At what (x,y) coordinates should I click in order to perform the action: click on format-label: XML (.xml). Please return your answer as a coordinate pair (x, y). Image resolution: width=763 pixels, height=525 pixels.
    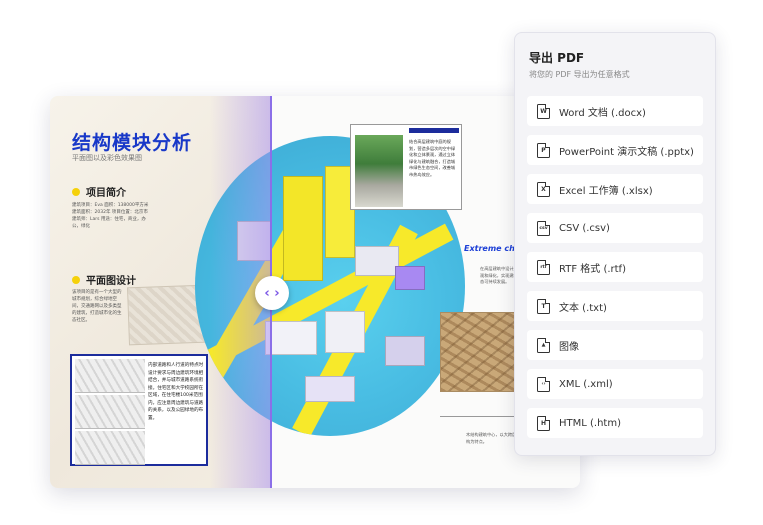
    Looking at the image, I should click on (586, 384).